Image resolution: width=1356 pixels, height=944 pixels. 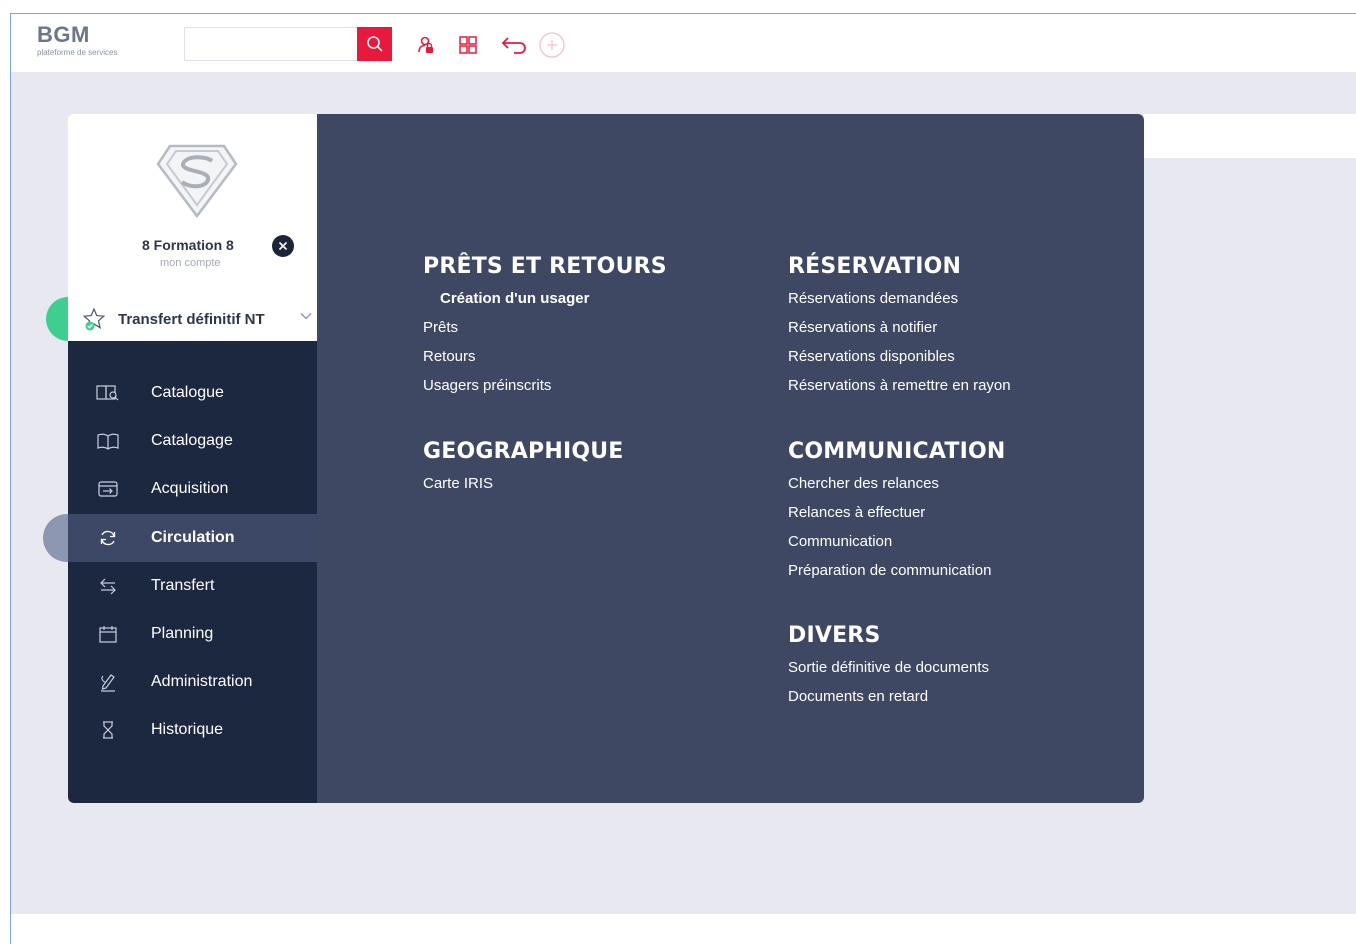 What do you see at coordinates (202, 681) in the screenshot?
I see `sidebar-item-label: Administration` at bounding box center [202, 681].